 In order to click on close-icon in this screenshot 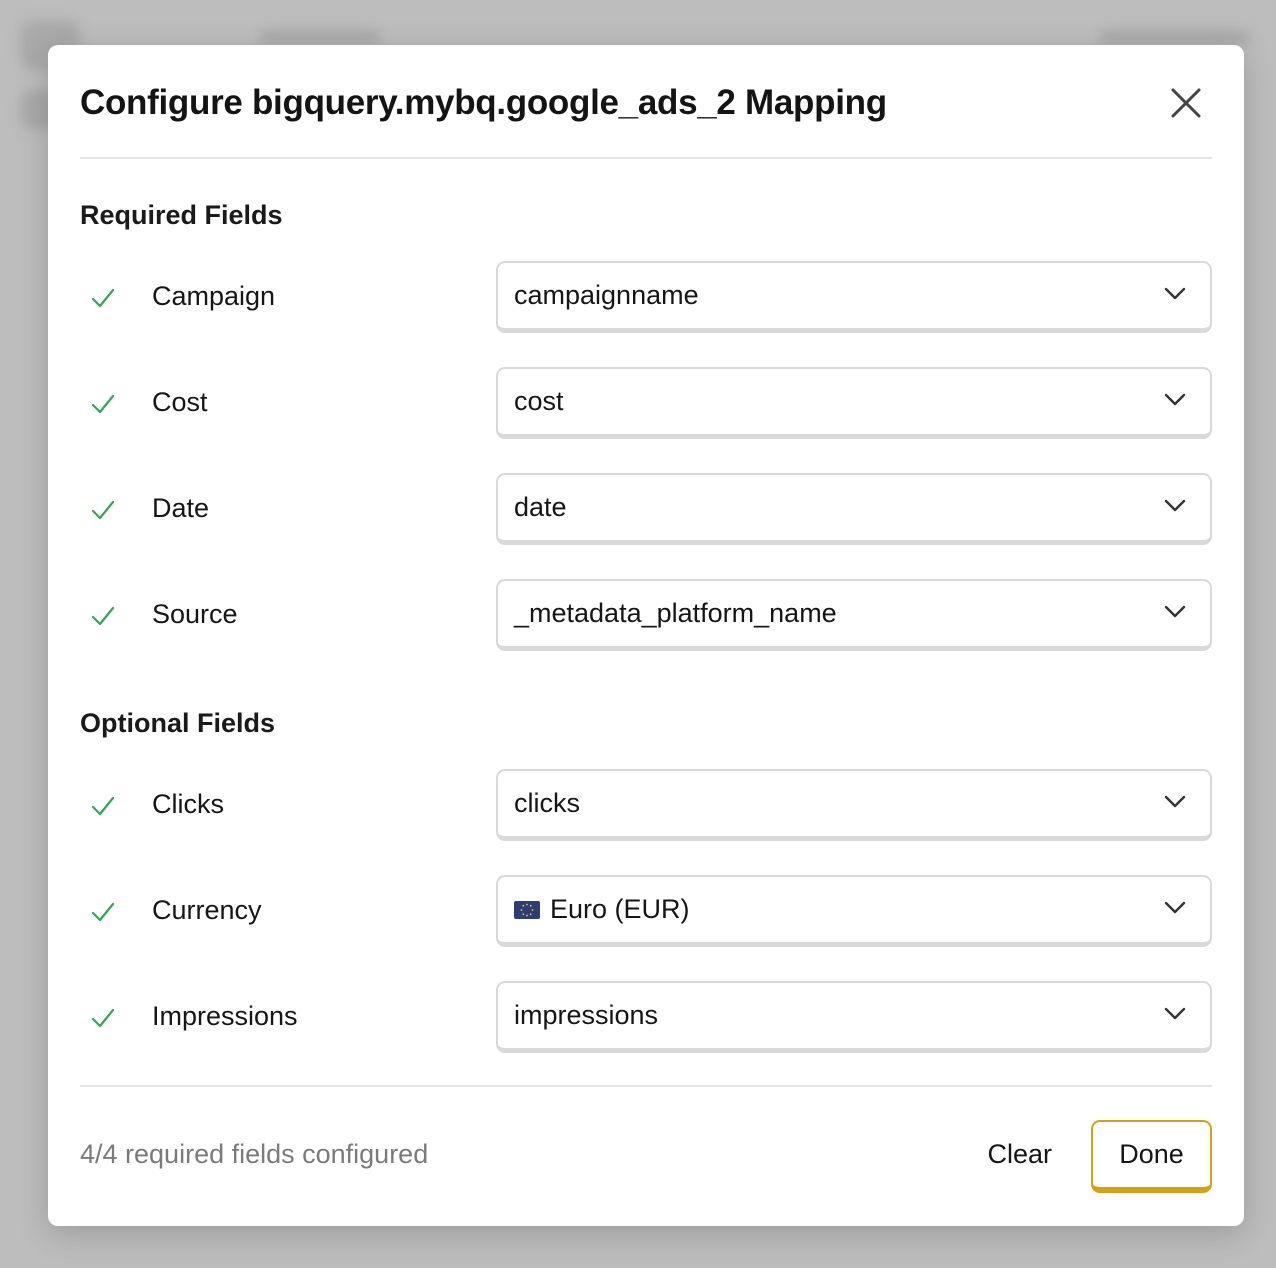, I will do `click(1186, 103)`.